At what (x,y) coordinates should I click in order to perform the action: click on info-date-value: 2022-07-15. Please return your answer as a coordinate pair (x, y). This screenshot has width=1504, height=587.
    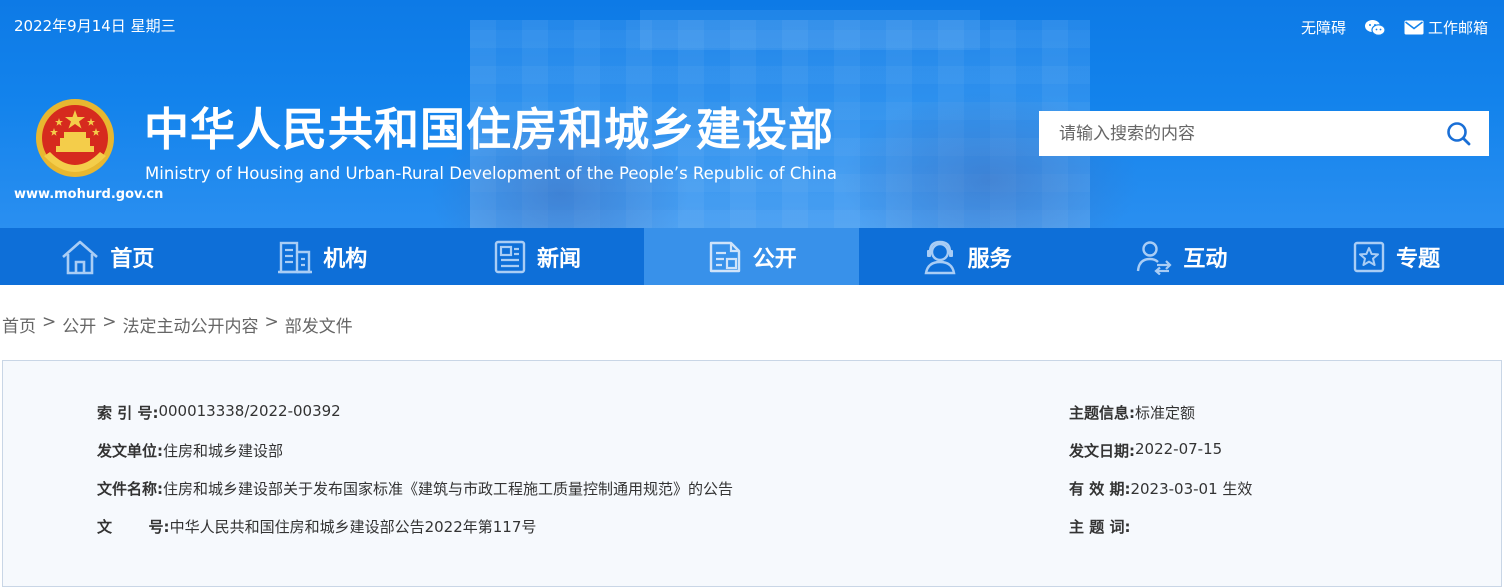
    Looking at the image, I should click on (1179, 449).